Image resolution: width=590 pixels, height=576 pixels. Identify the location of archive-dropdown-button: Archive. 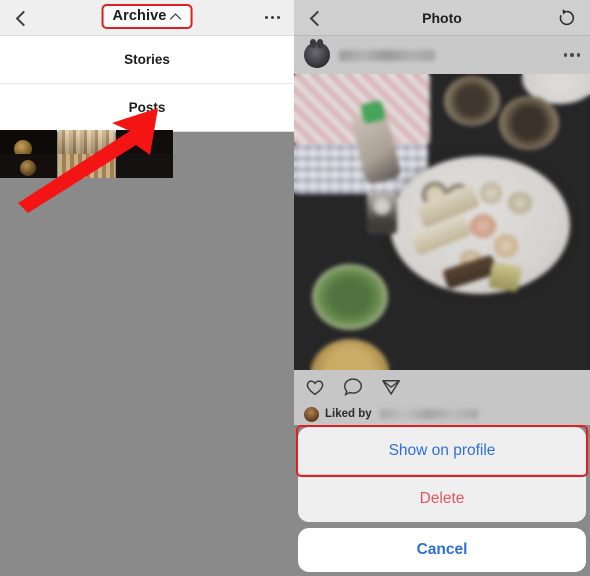
(147, 16).